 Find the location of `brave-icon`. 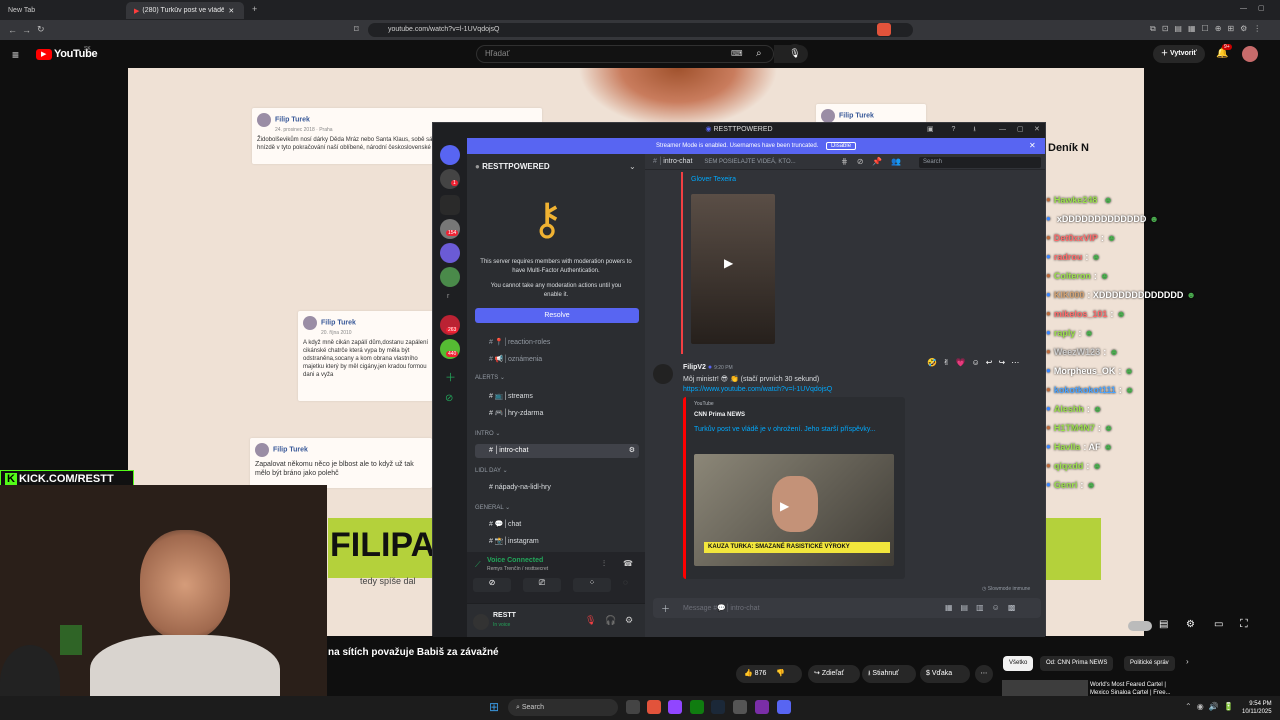

brave-icon is located at coordinates (654, 707).